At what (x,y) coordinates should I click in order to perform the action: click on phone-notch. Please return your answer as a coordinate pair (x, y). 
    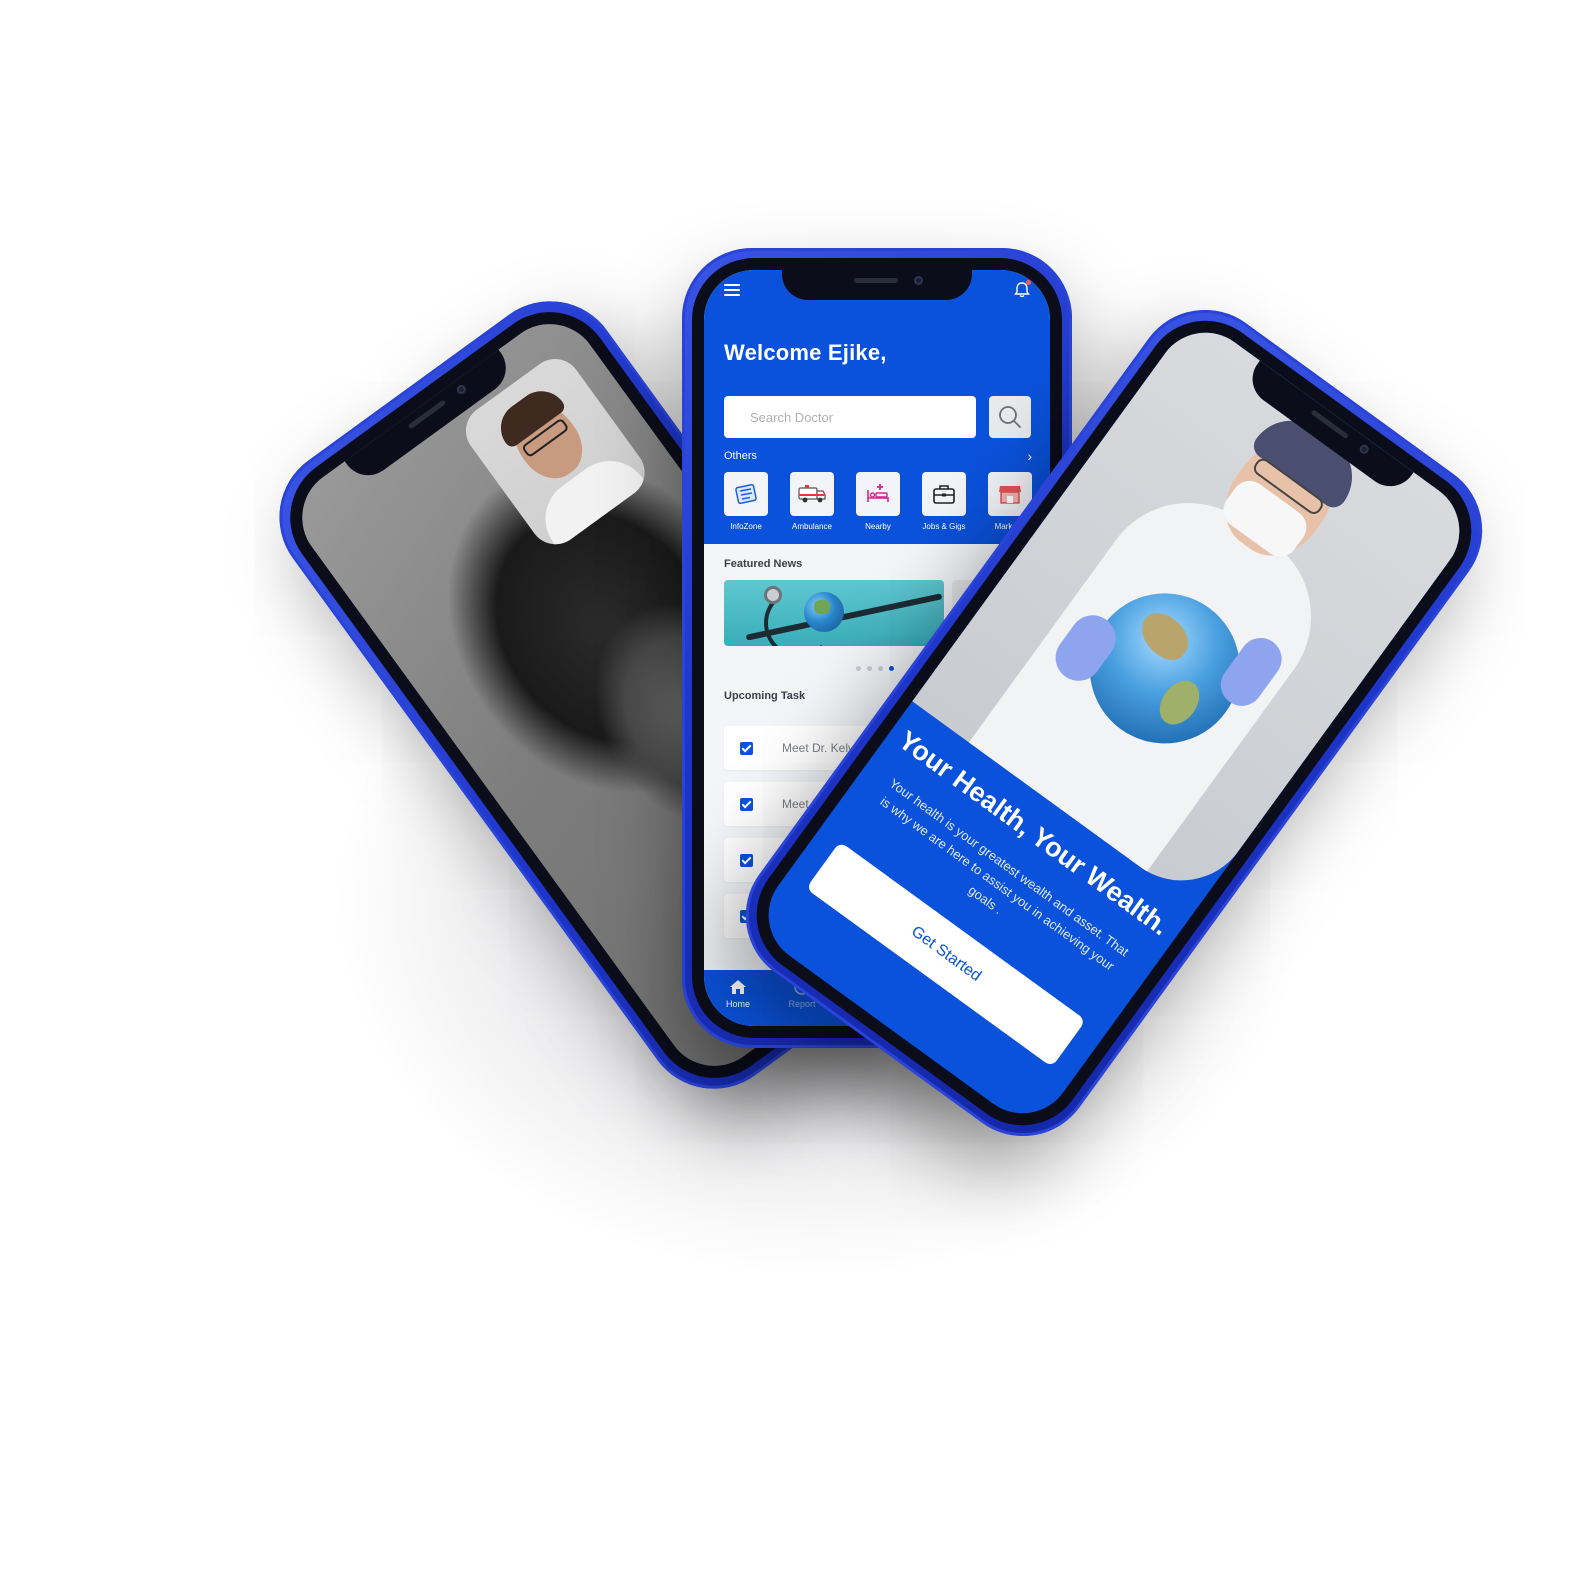
    Looking at the image, I should click on (877, 285).